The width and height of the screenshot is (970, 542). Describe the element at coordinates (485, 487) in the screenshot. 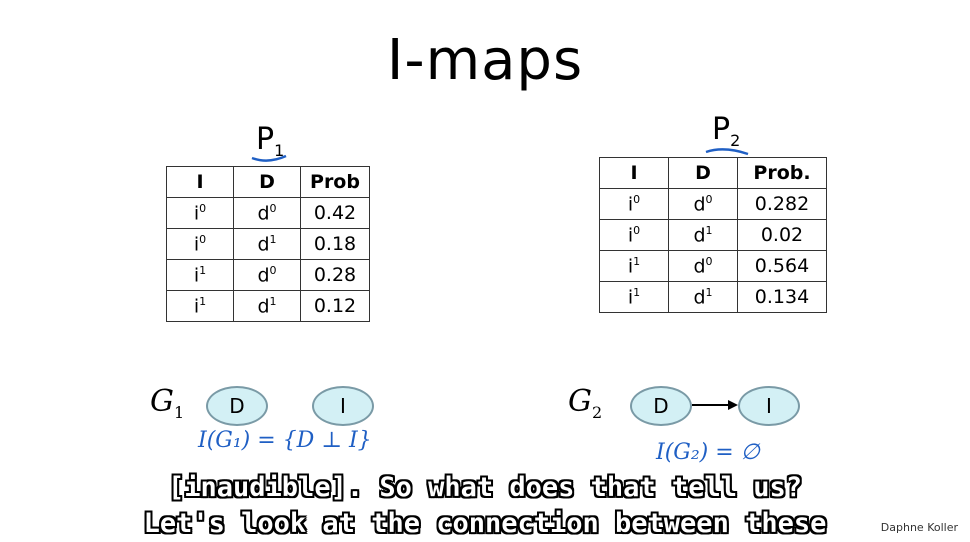

I see `caption-line-1: [inaudible]. So what does that tell us?` at that location.